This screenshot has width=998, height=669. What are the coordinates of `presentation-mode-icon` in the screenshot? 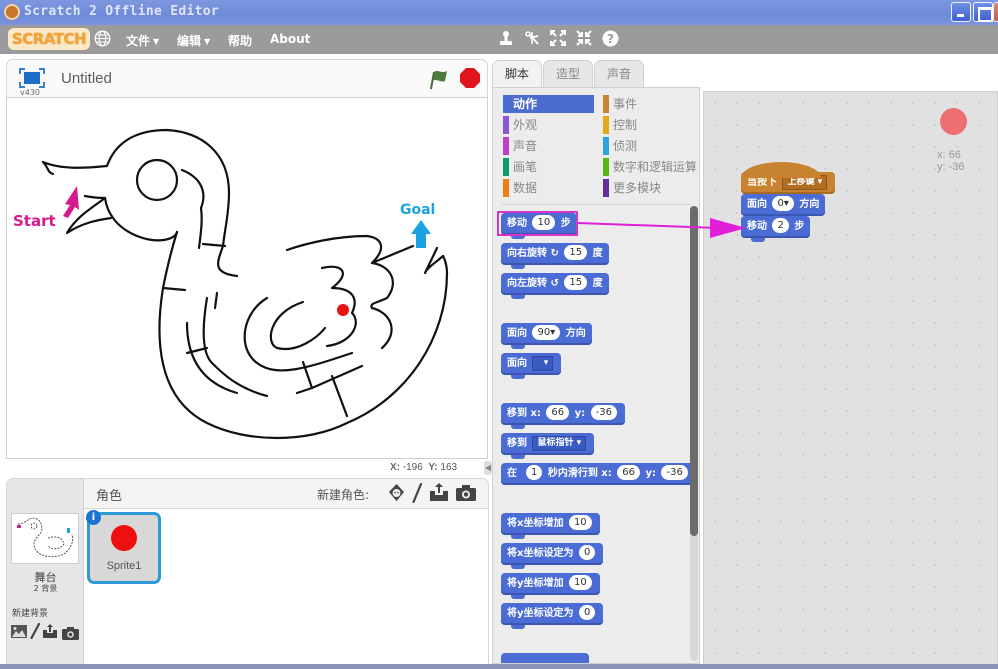 It's located at (32, 78).